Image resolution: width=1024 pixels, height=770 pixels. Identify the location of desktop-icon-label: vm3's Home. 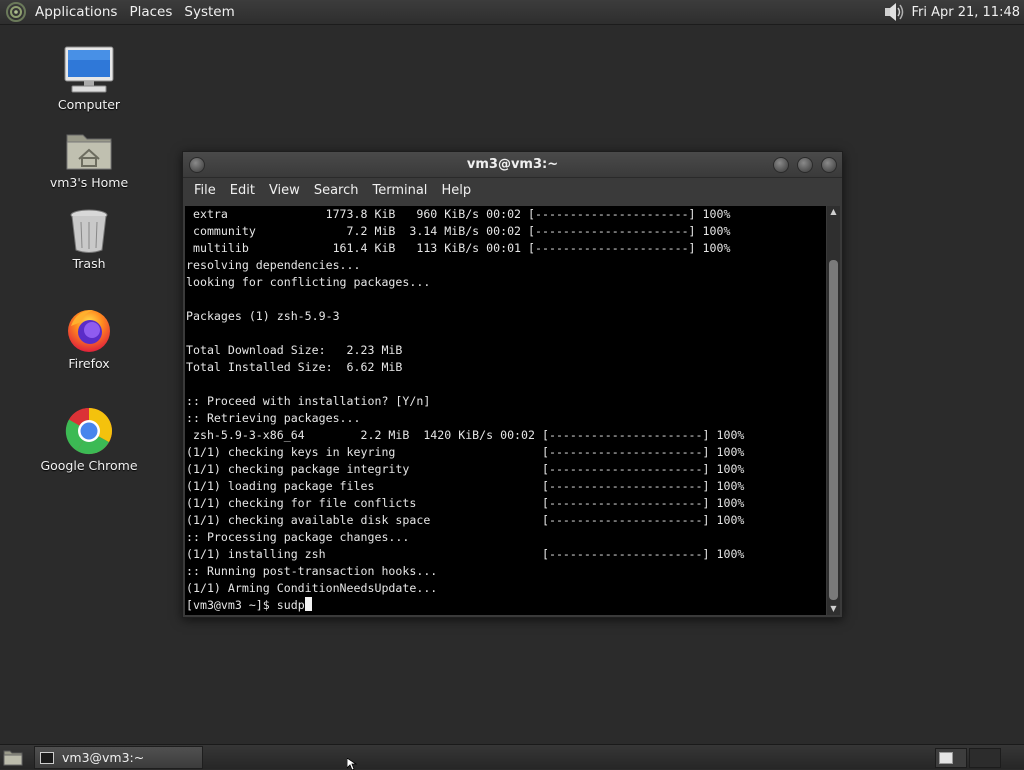
(89, 182).